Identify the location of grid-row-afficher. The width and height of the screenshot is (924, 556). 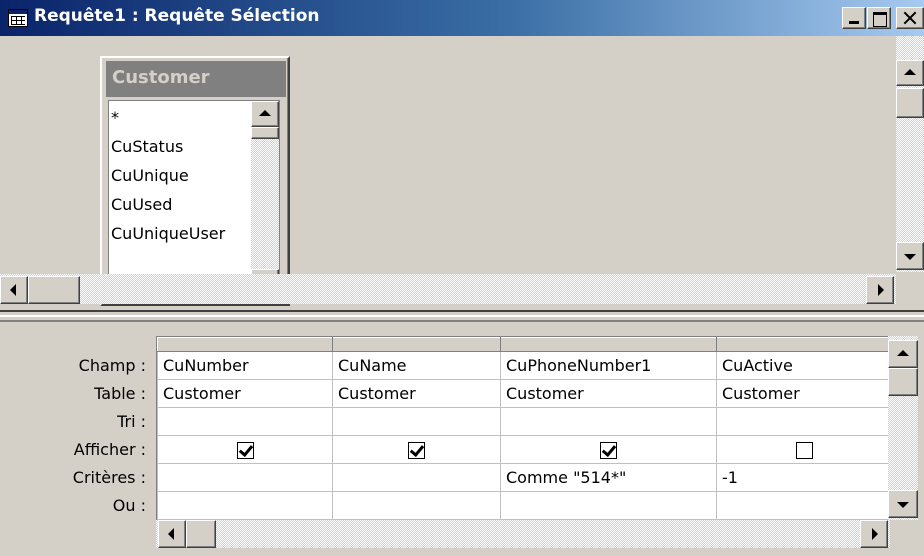
(522, 449).